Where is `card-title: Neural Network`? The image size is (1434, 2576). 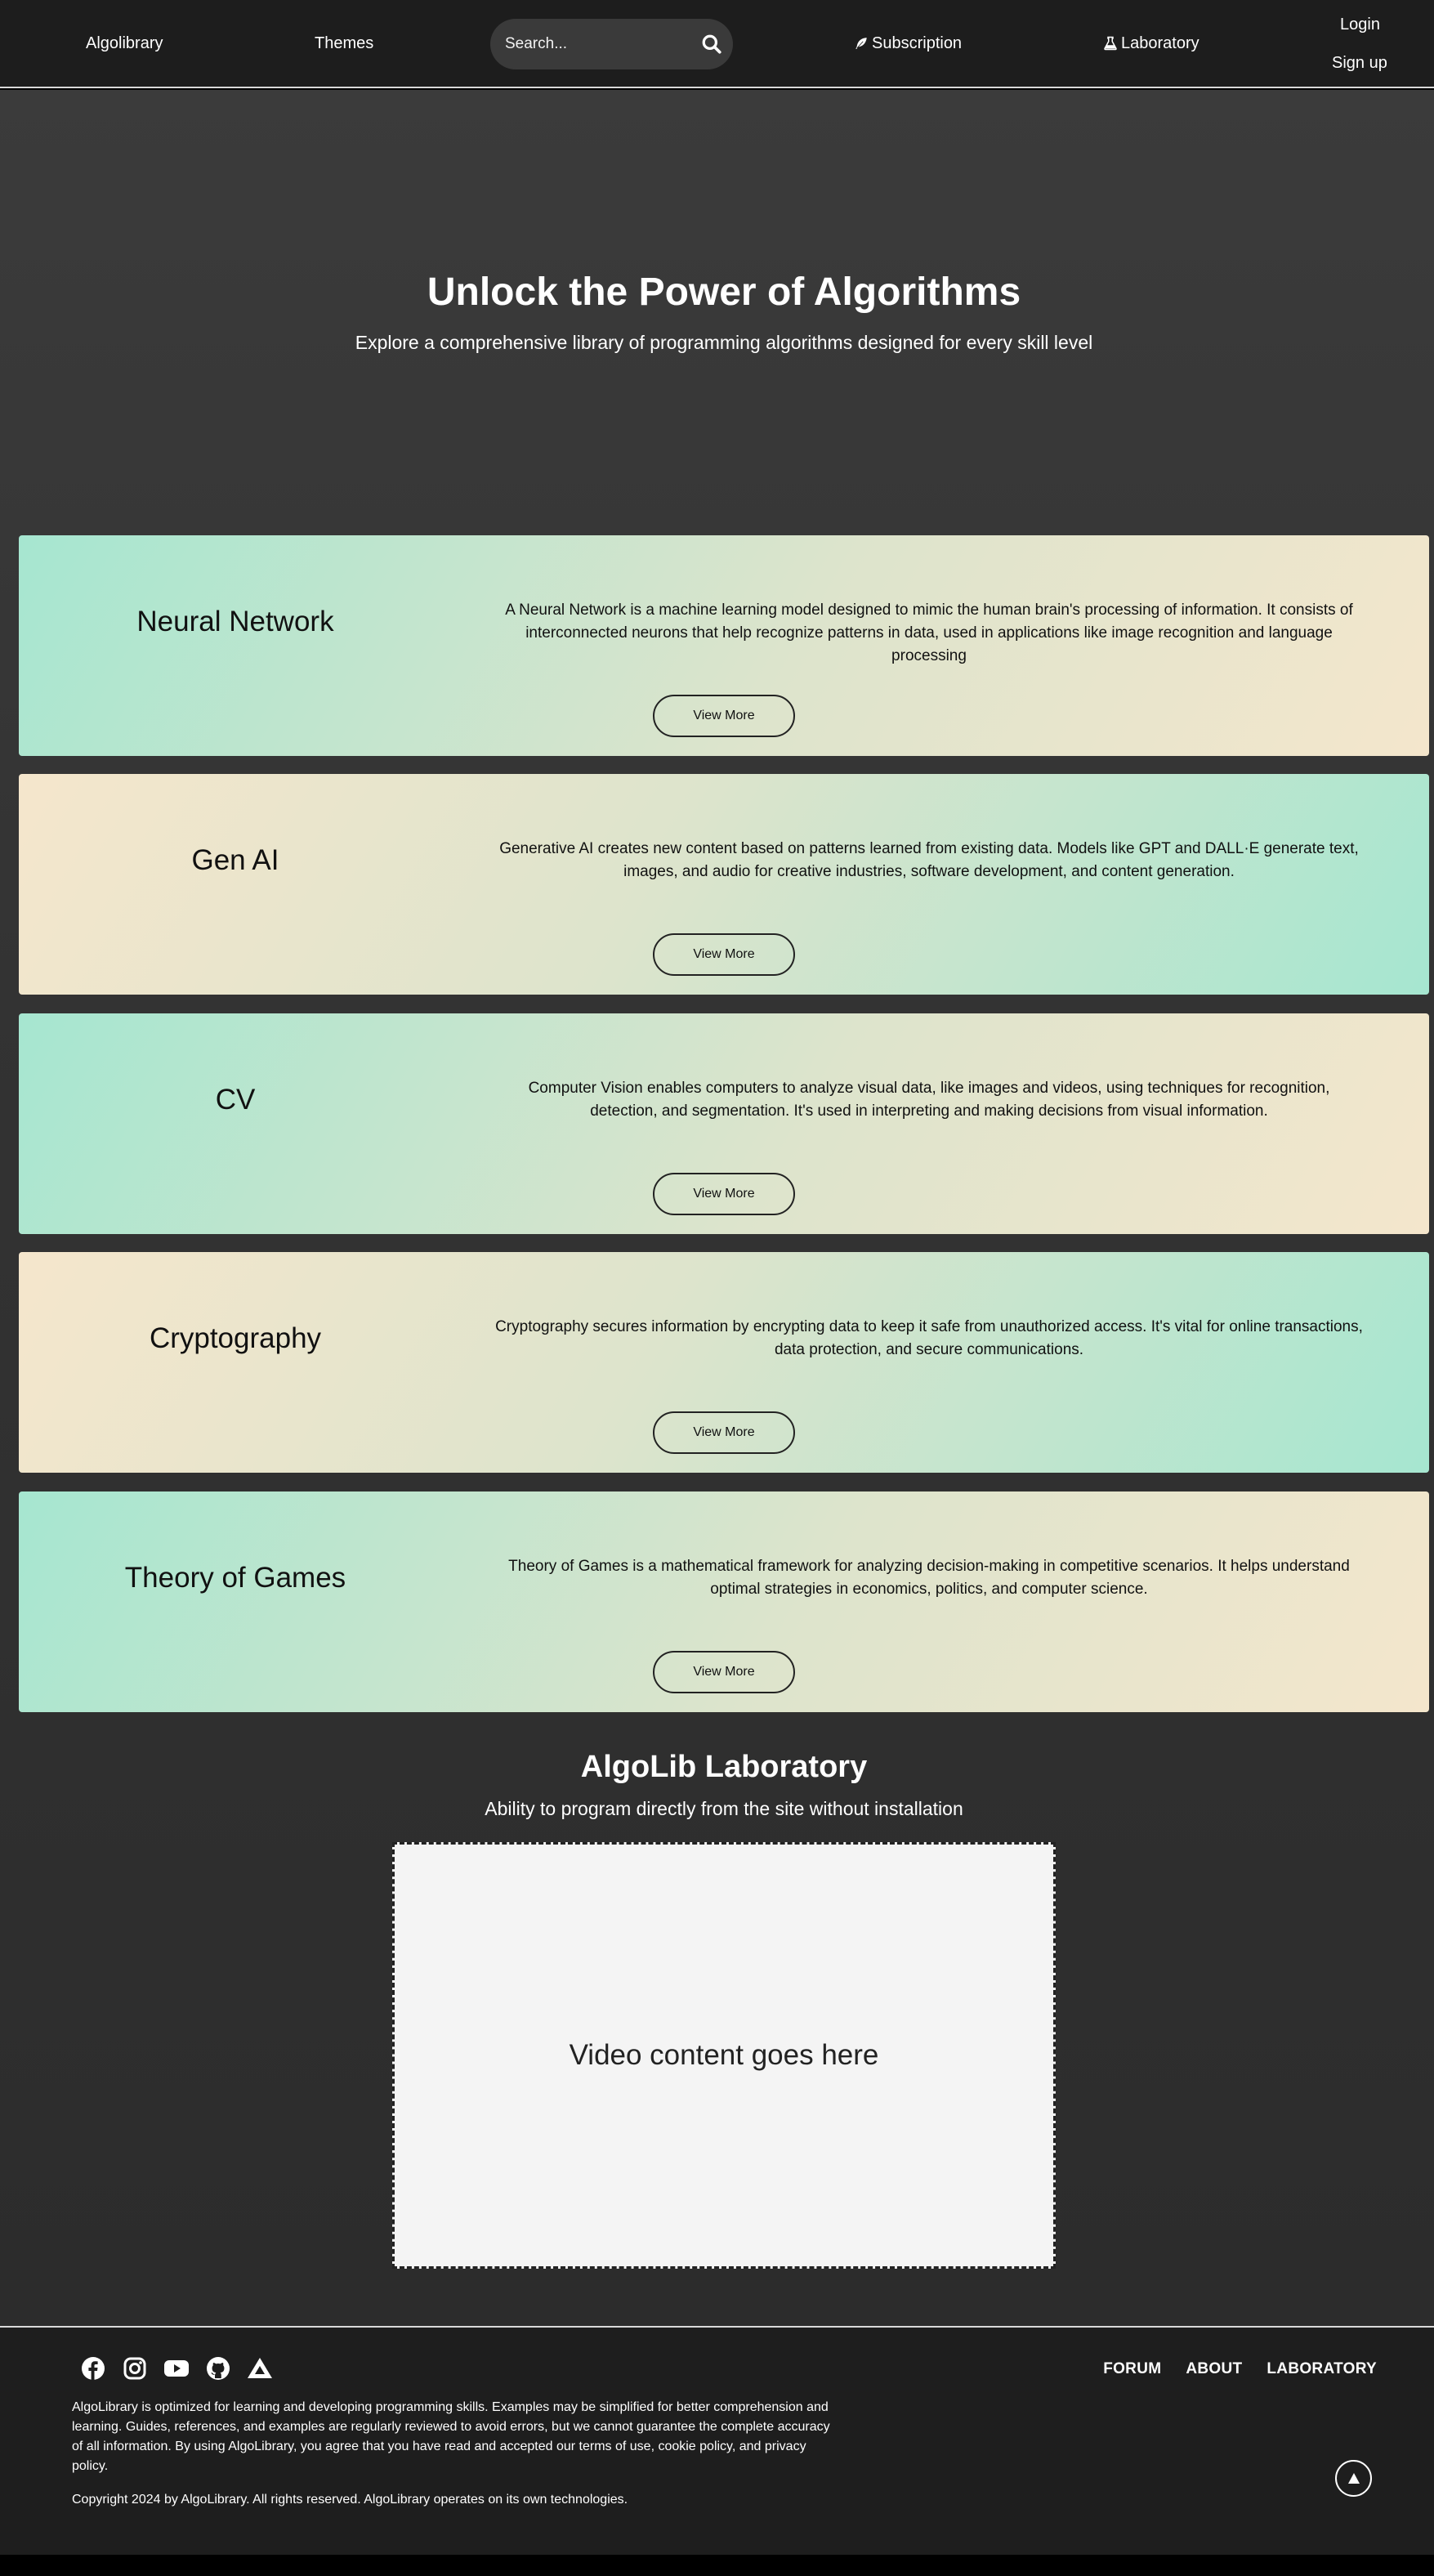 card-title: Neural Network is located at coordinates (235, 621).